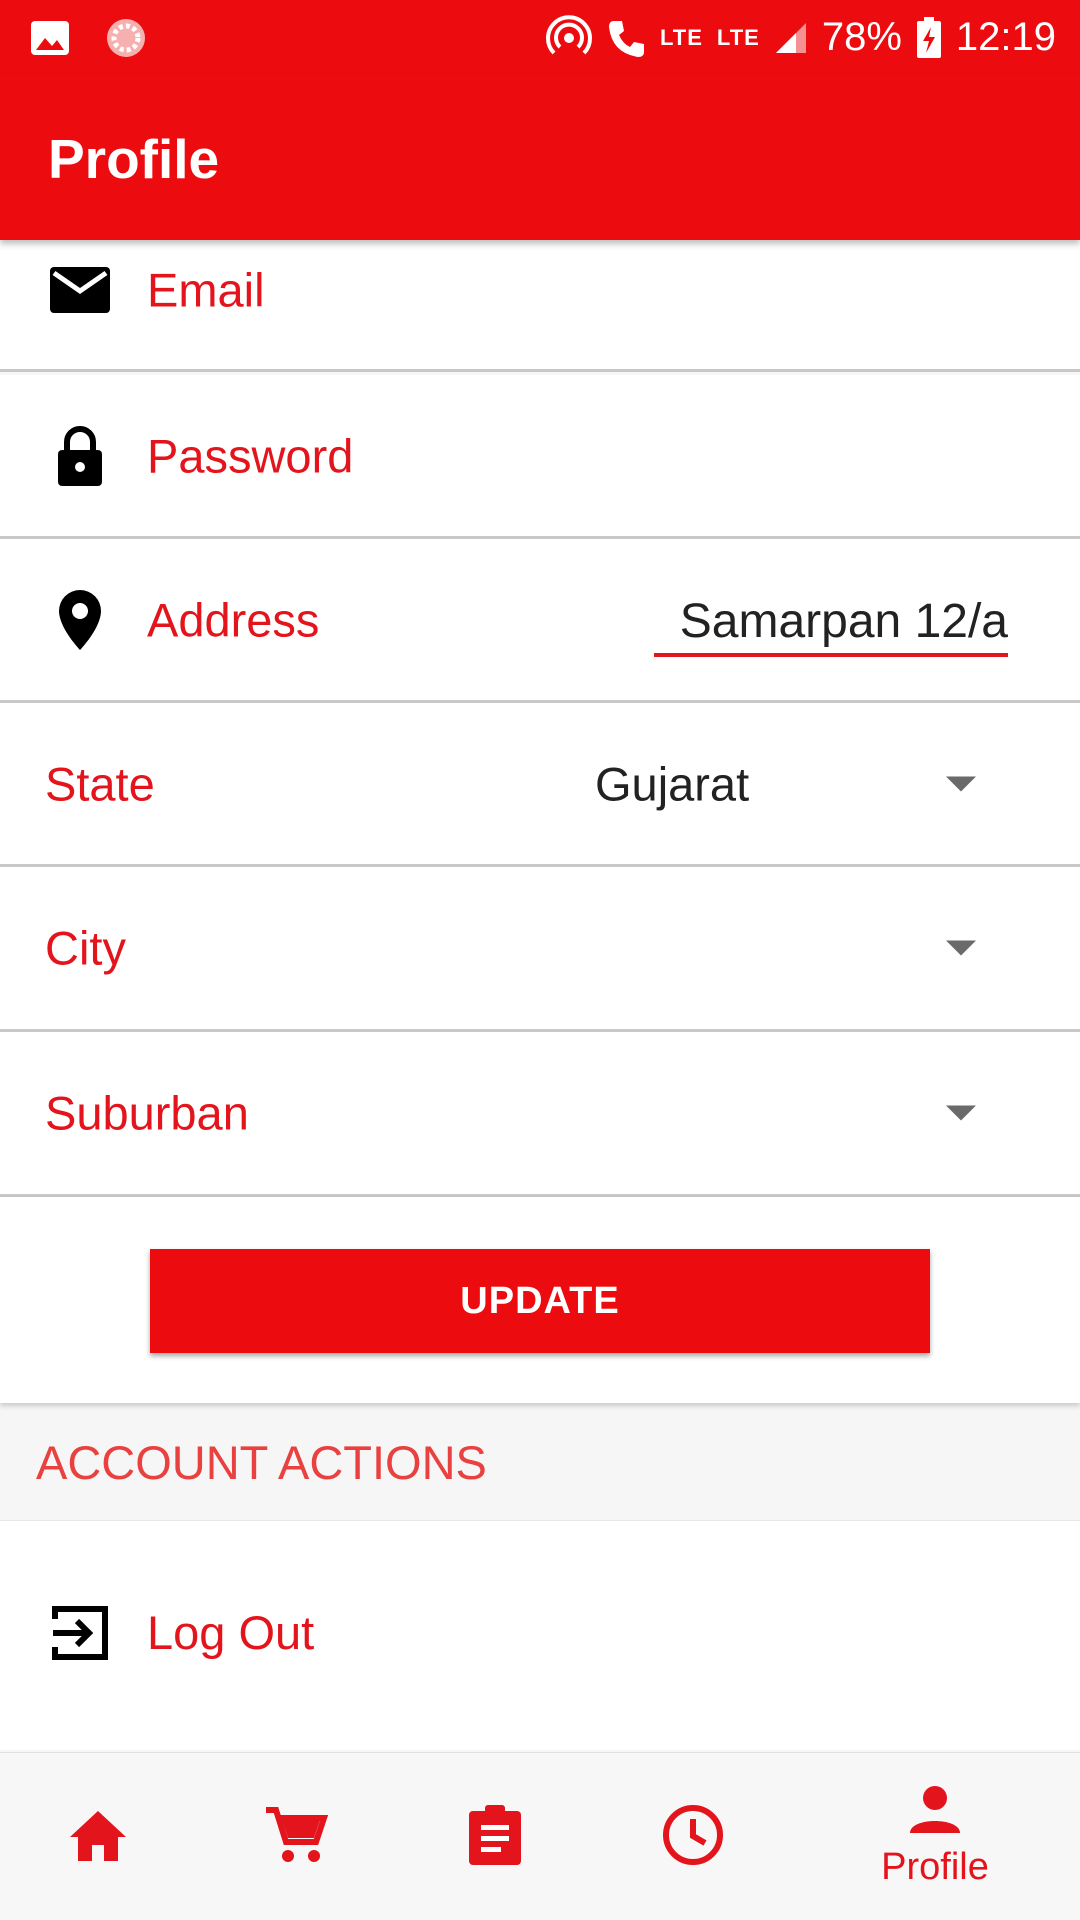 This screenshot has width=1080, height=1920. I want to click on nav-profile-label: Profile, so click(935, 1867).